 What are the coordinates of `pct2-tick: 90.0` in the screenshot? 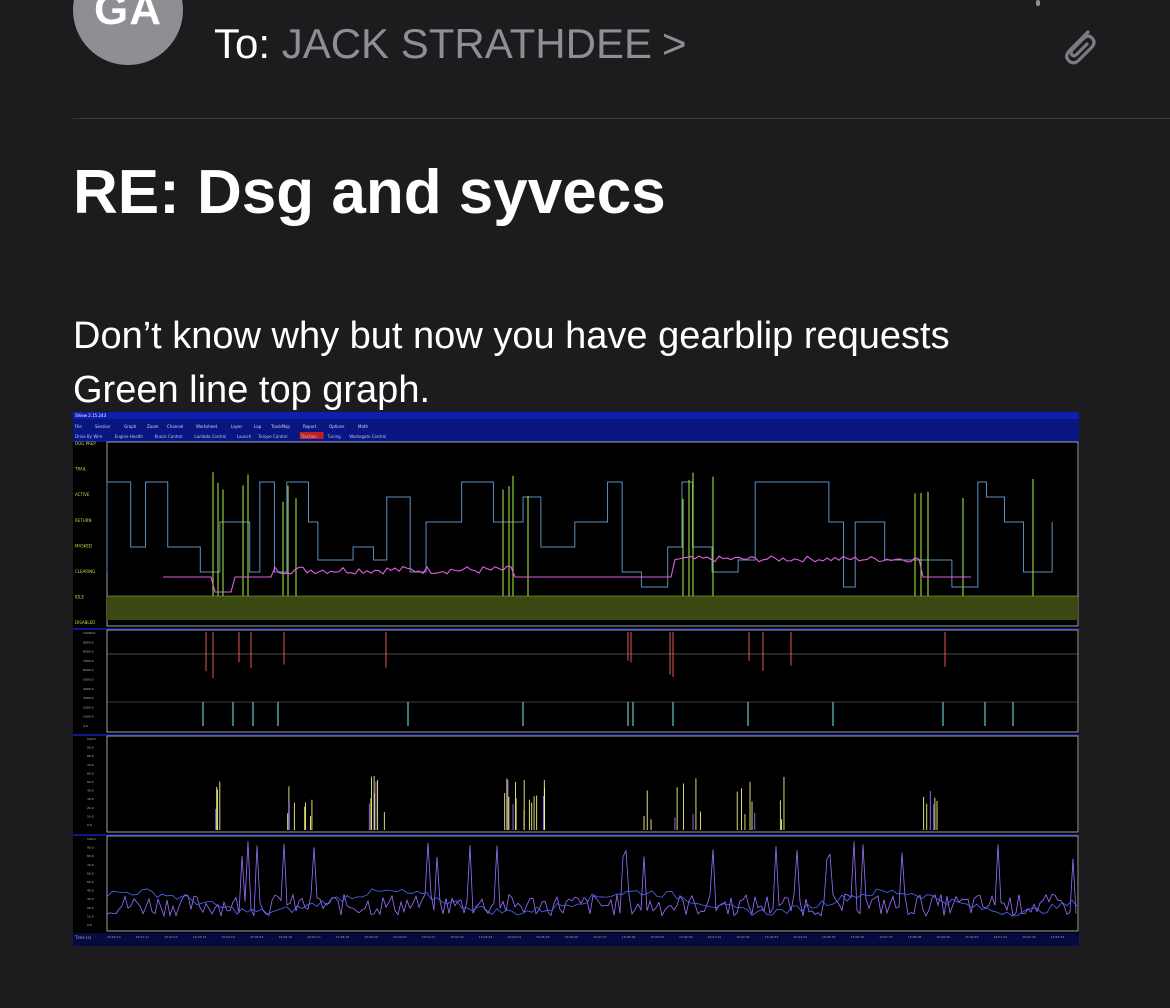 It's located at (90, 848).